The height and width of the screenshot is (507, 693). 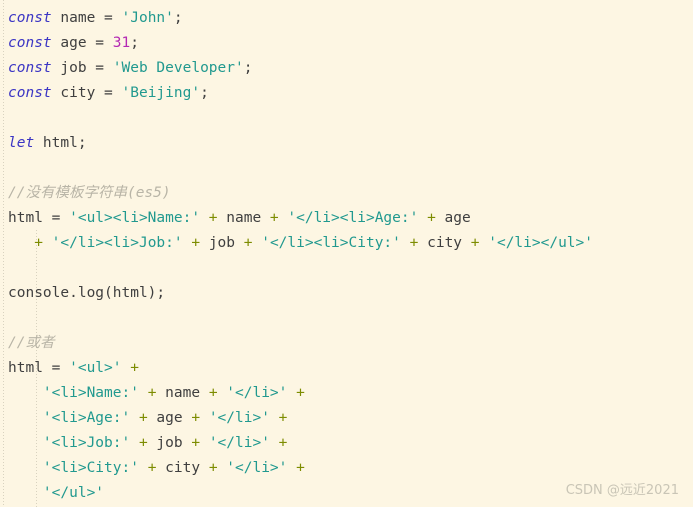 What do you see at coordinates (82, 68) in the screenshot?
I see `code-token-pln: job =` at bounding box center [82, 68].